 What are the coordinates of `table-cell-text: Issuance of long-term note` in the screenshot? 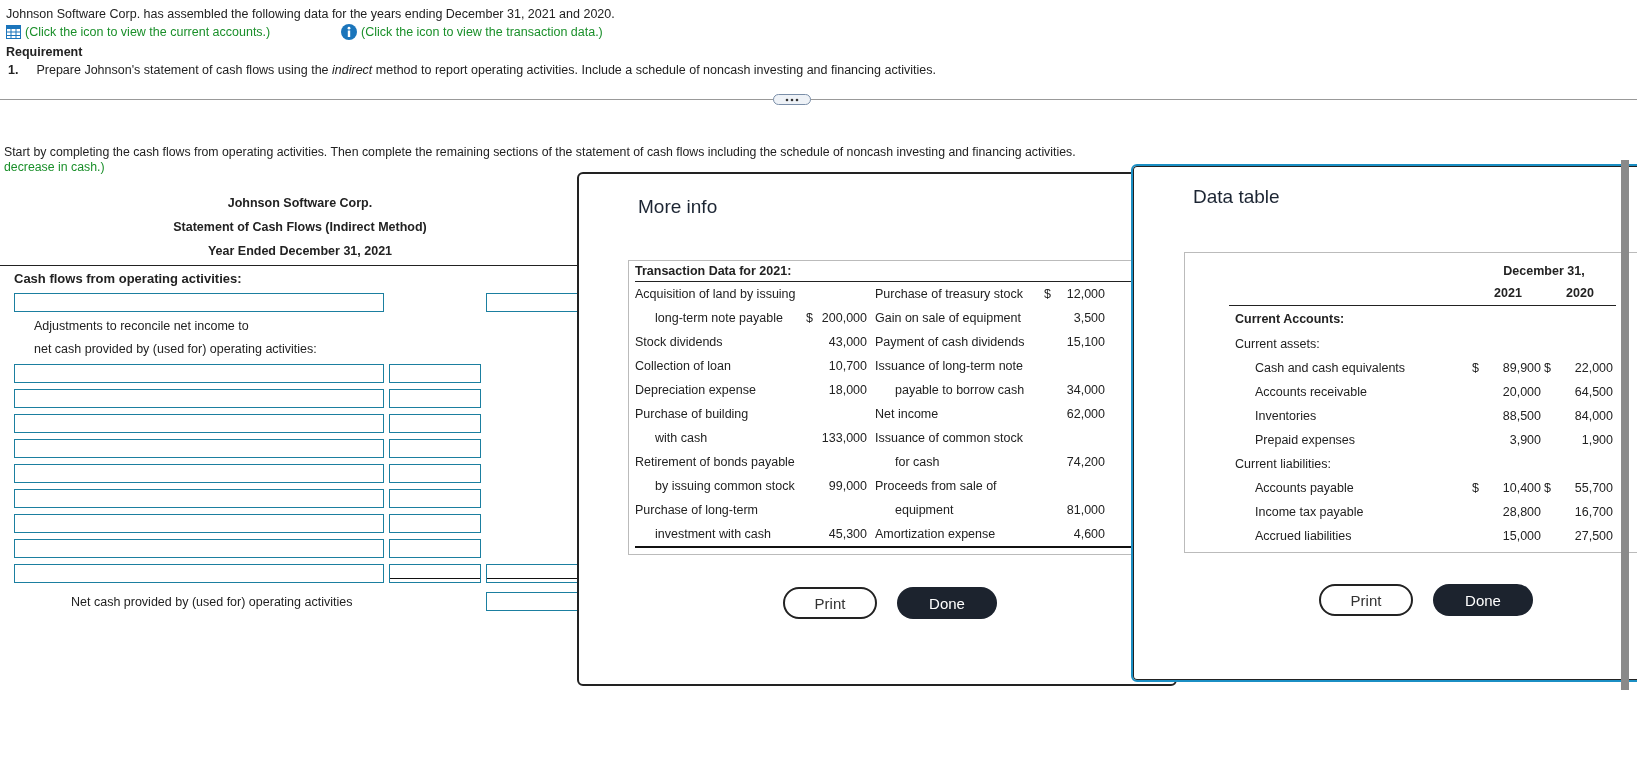 It's located at (949, 366).